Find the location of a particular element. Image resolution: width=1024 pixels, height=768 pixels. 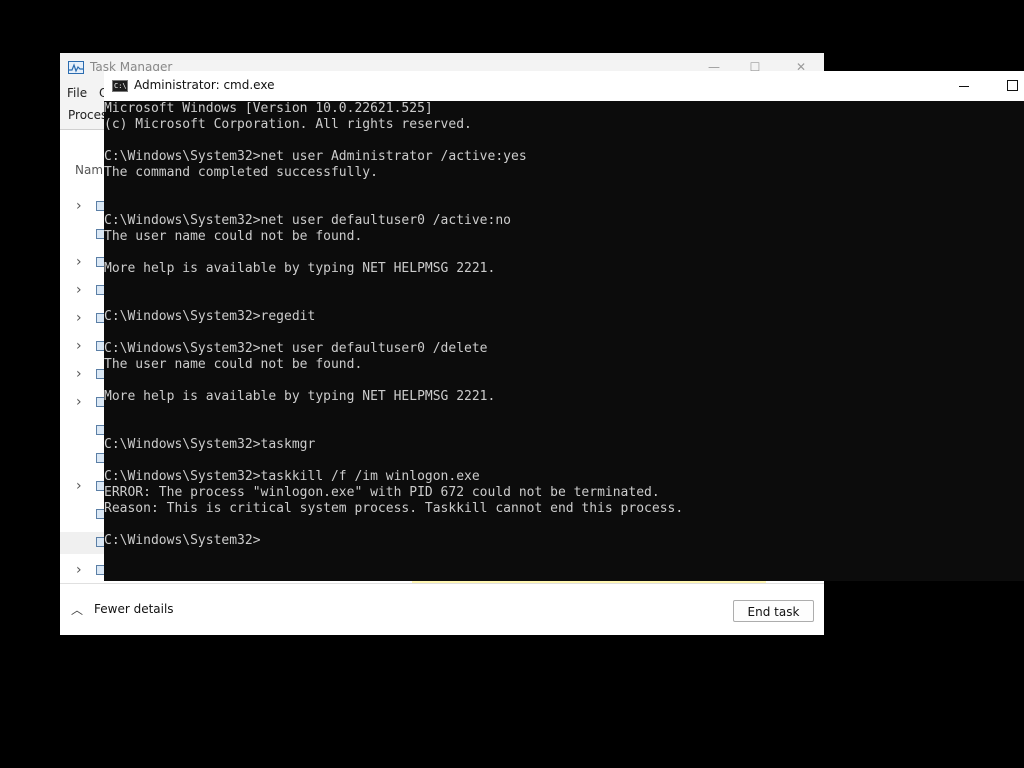

end-task-button: End task is located at coordinates (773, 611).